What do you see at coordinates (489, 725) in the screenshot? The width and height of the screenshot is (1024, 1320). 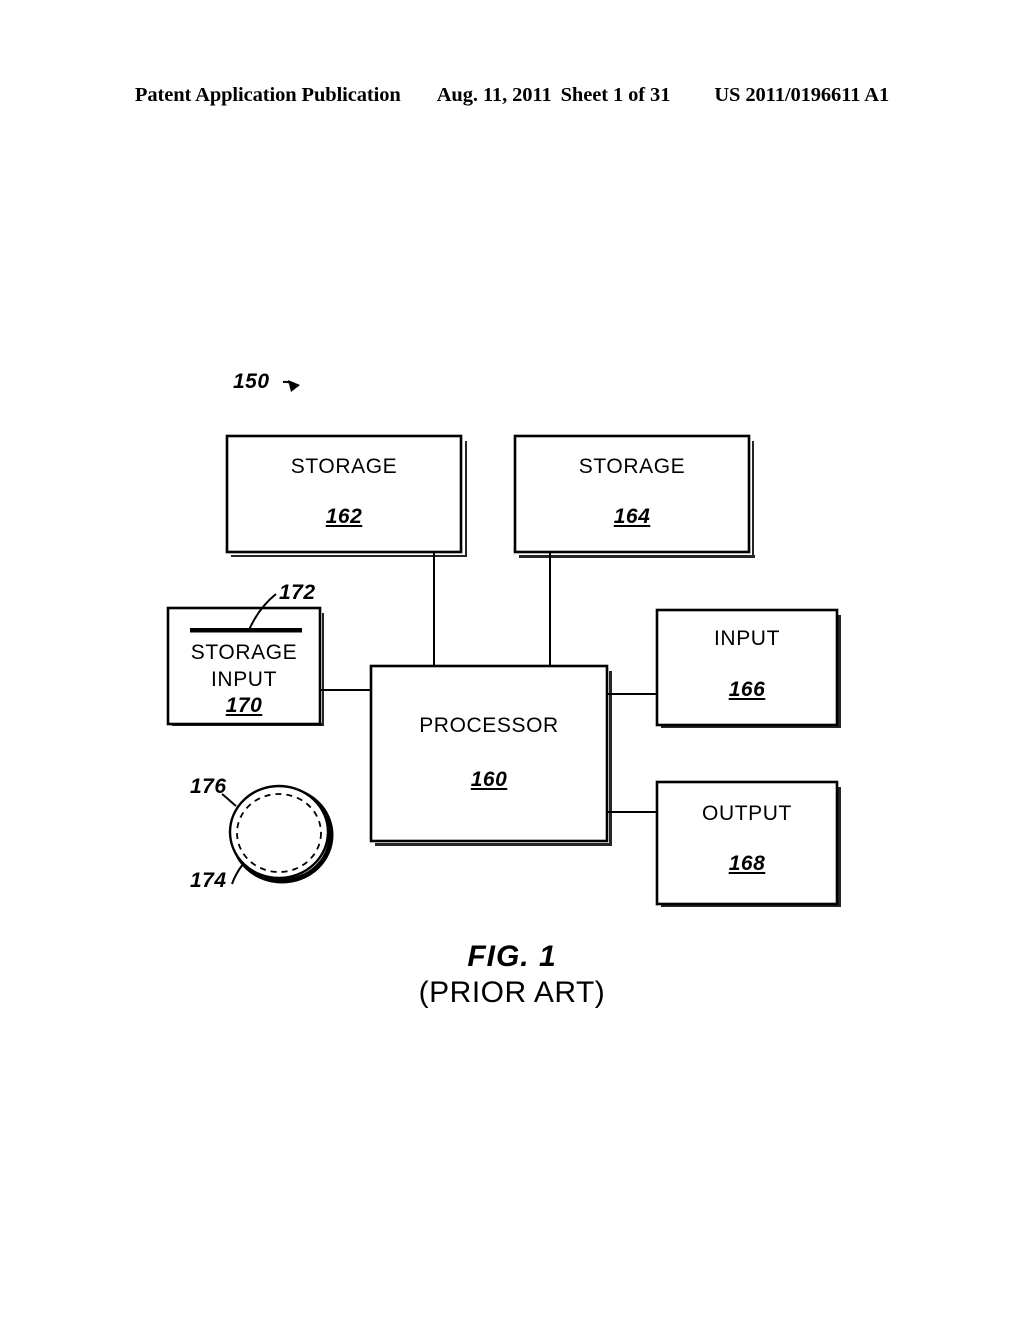 I see `processor-160-label: PROCESSOR` at bounding box center [489, 725].